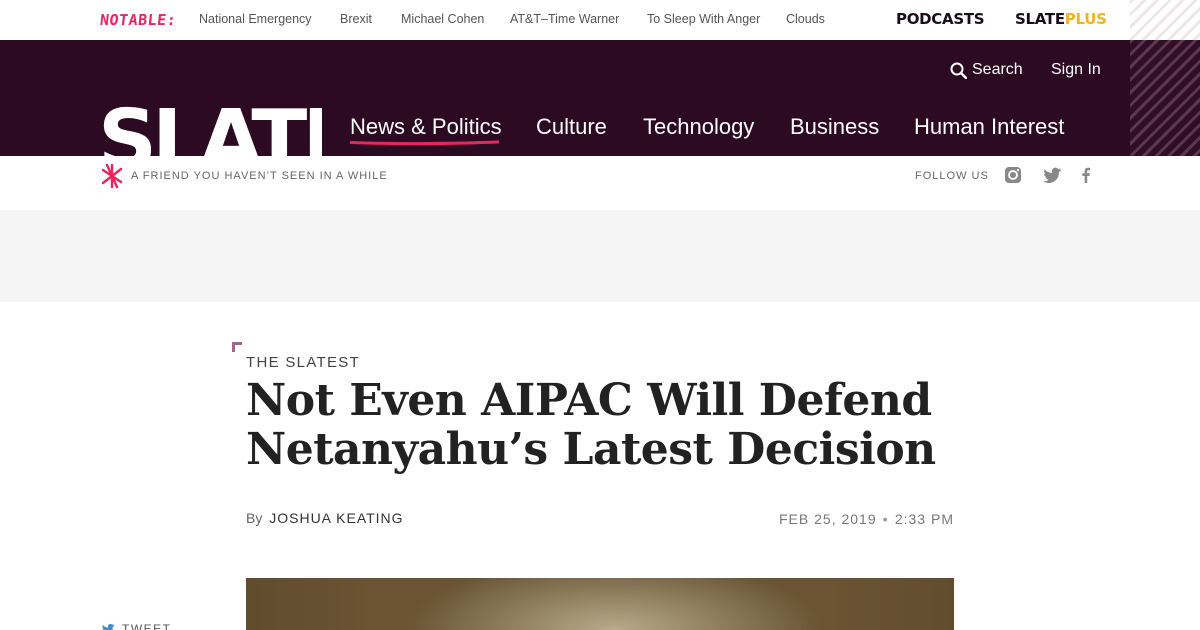  Describe the element at coordinates (259, 176) in the screenshot. I see `tagline: A friend you haven’t seen in a while` at that location.